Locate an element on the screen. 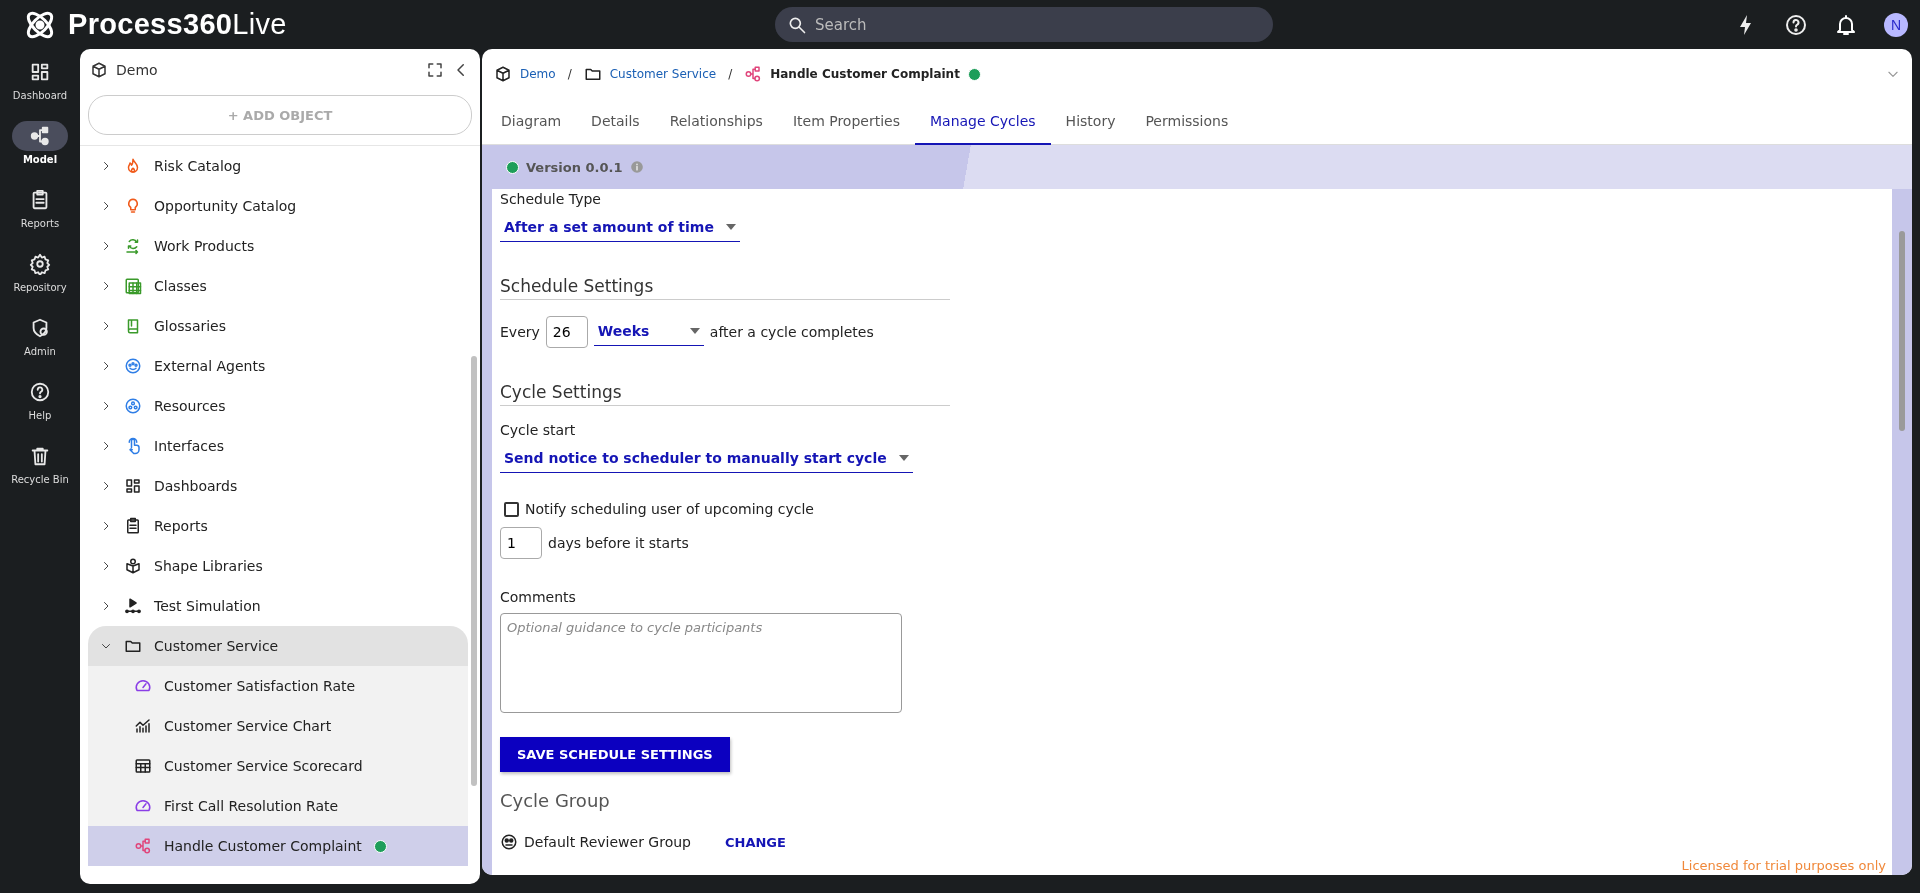 The image size is (1920, 893). shapes-icon is located at coordinates (133, 566).